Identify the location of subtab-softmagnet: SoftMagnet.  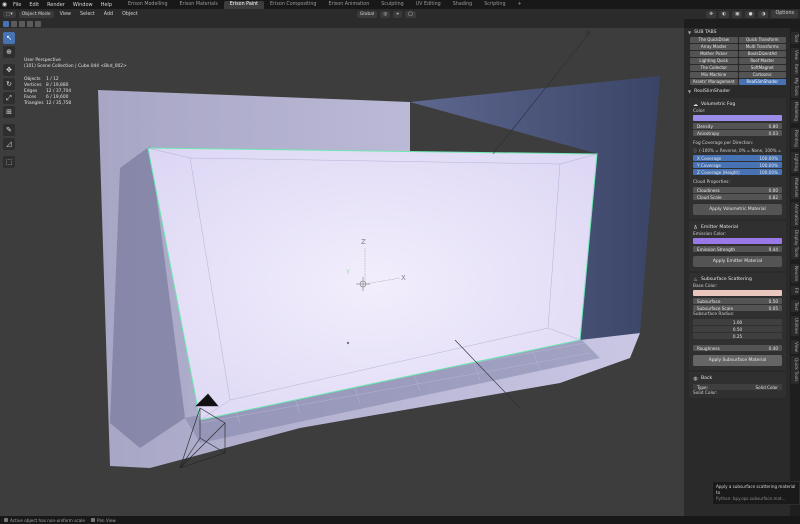
(762, 68).